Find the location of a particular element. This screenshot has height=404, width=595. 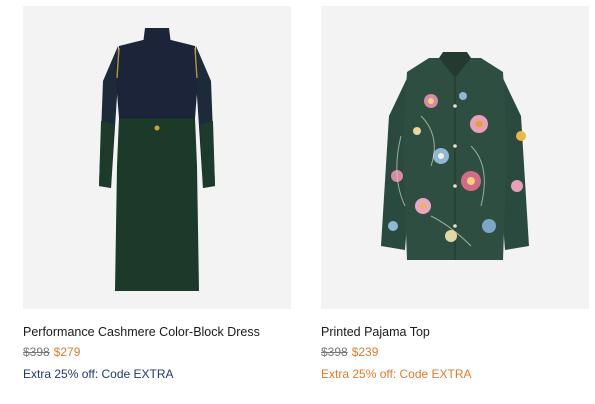

pajama-top-illustration is located at coordinates (455, 156).